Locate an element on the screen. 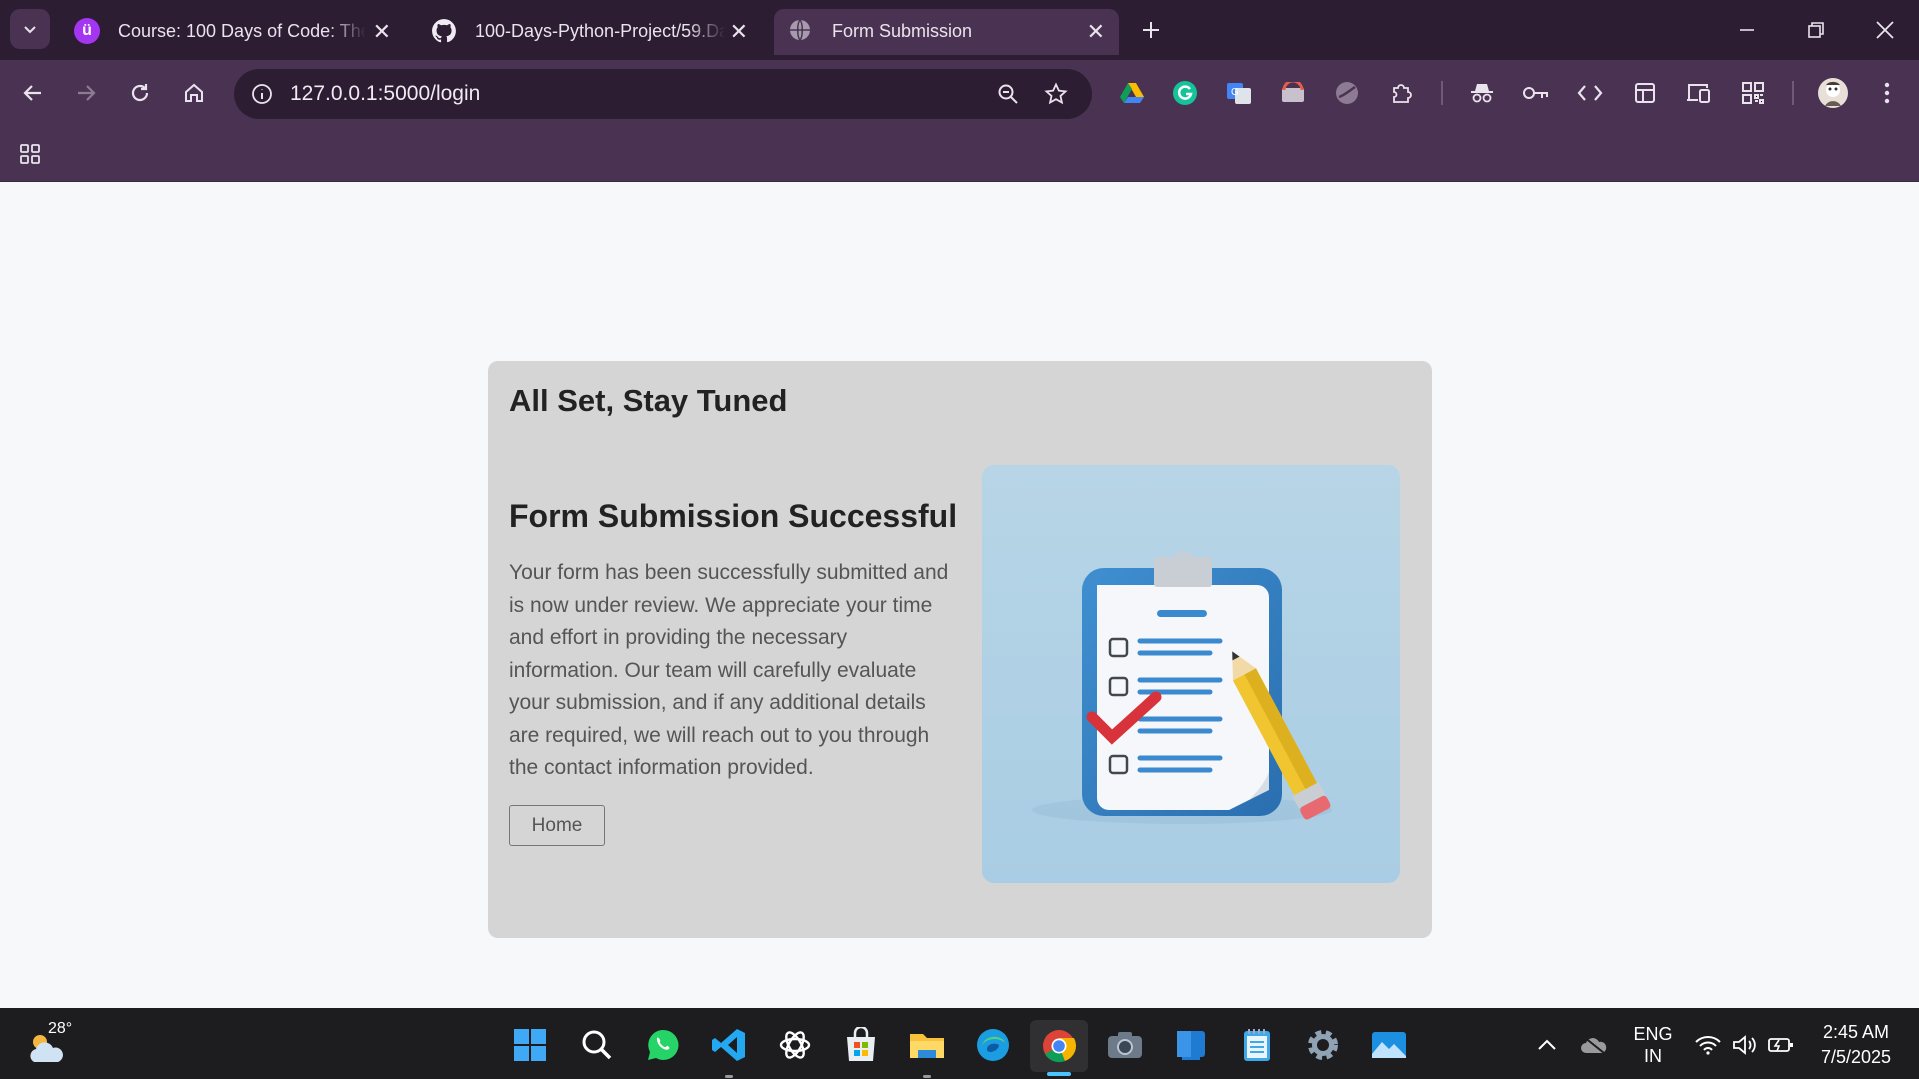 This screenshot has width=1919, height=1079. taskbar-microsoft-store is located at coordinates (861, 1045).